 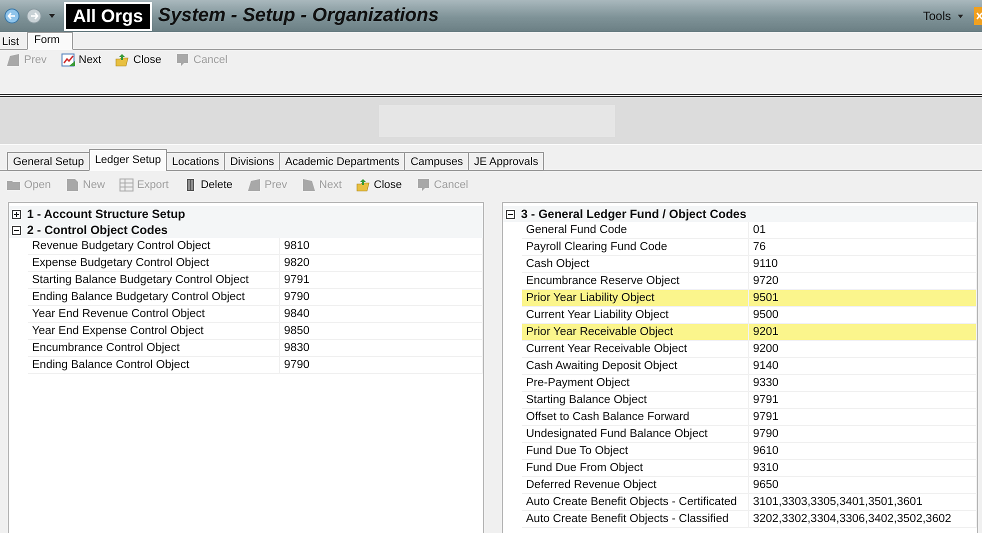 What do you see at coordinates (48, 161) in the screenshot?
I see `section-tab: General Setup` at bounding box center [48, 161].